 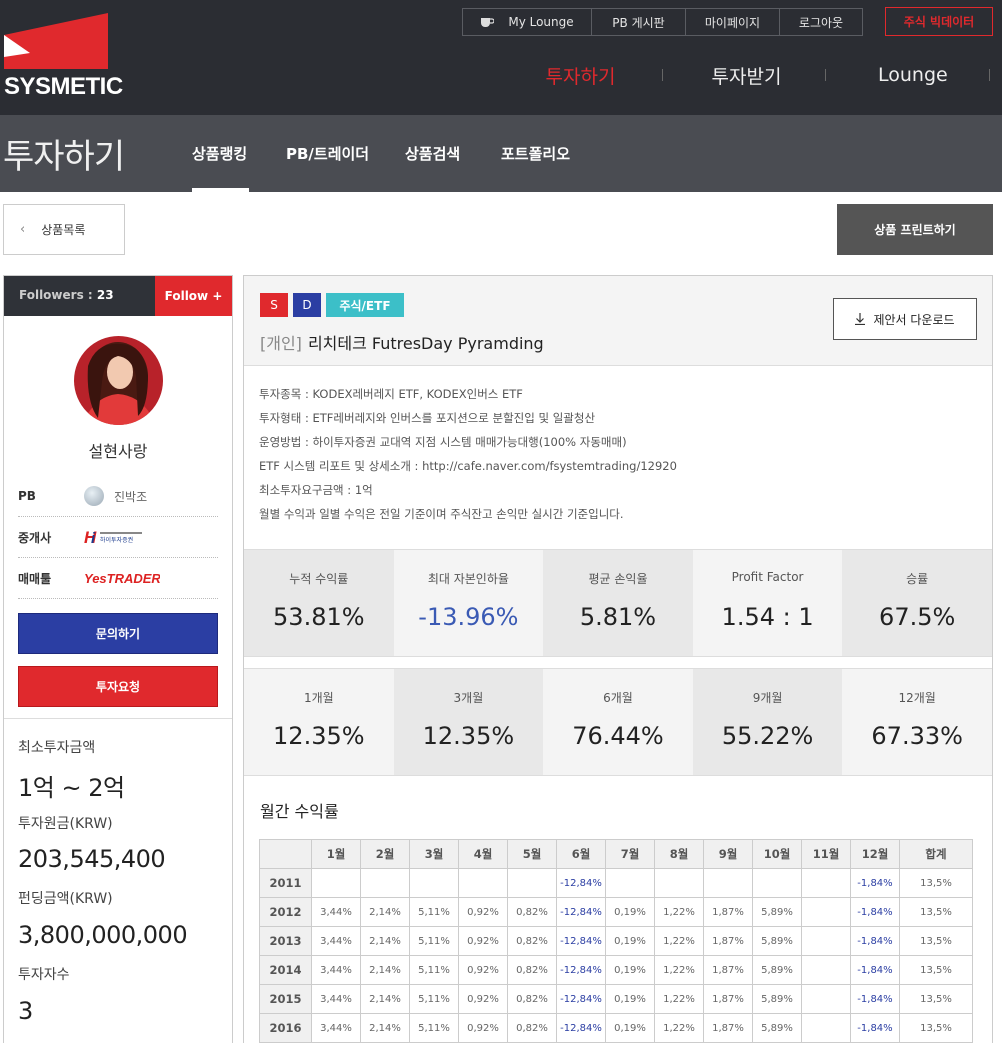 I want to click on column-header, so click(x=285, y=854).